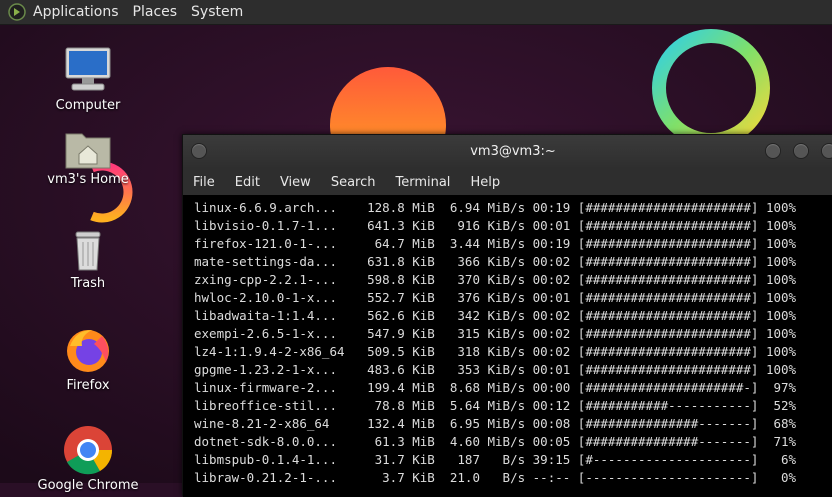 The height and width of the screenshot is (497, 832). Describe the element at coordinates (17, 12) in the screenshot. I see `mate-logo-icon` at that location.